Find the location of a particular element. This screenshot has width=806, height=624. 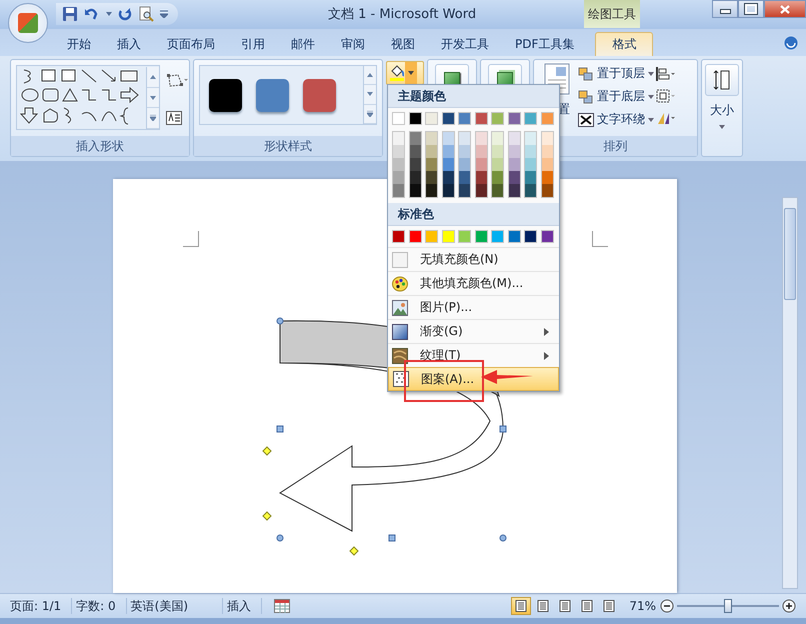

print-preview-icon is located at coordinates (146, 14).